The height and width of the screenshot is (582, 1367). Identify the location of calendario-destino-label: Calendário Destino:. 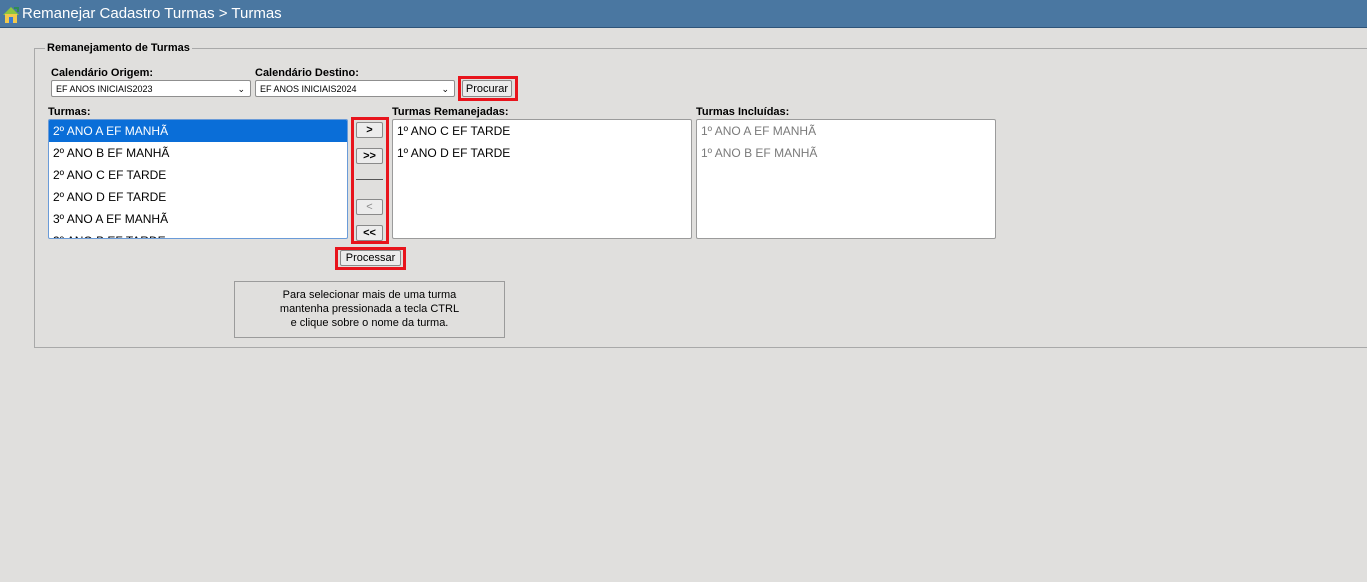
(307, 73).